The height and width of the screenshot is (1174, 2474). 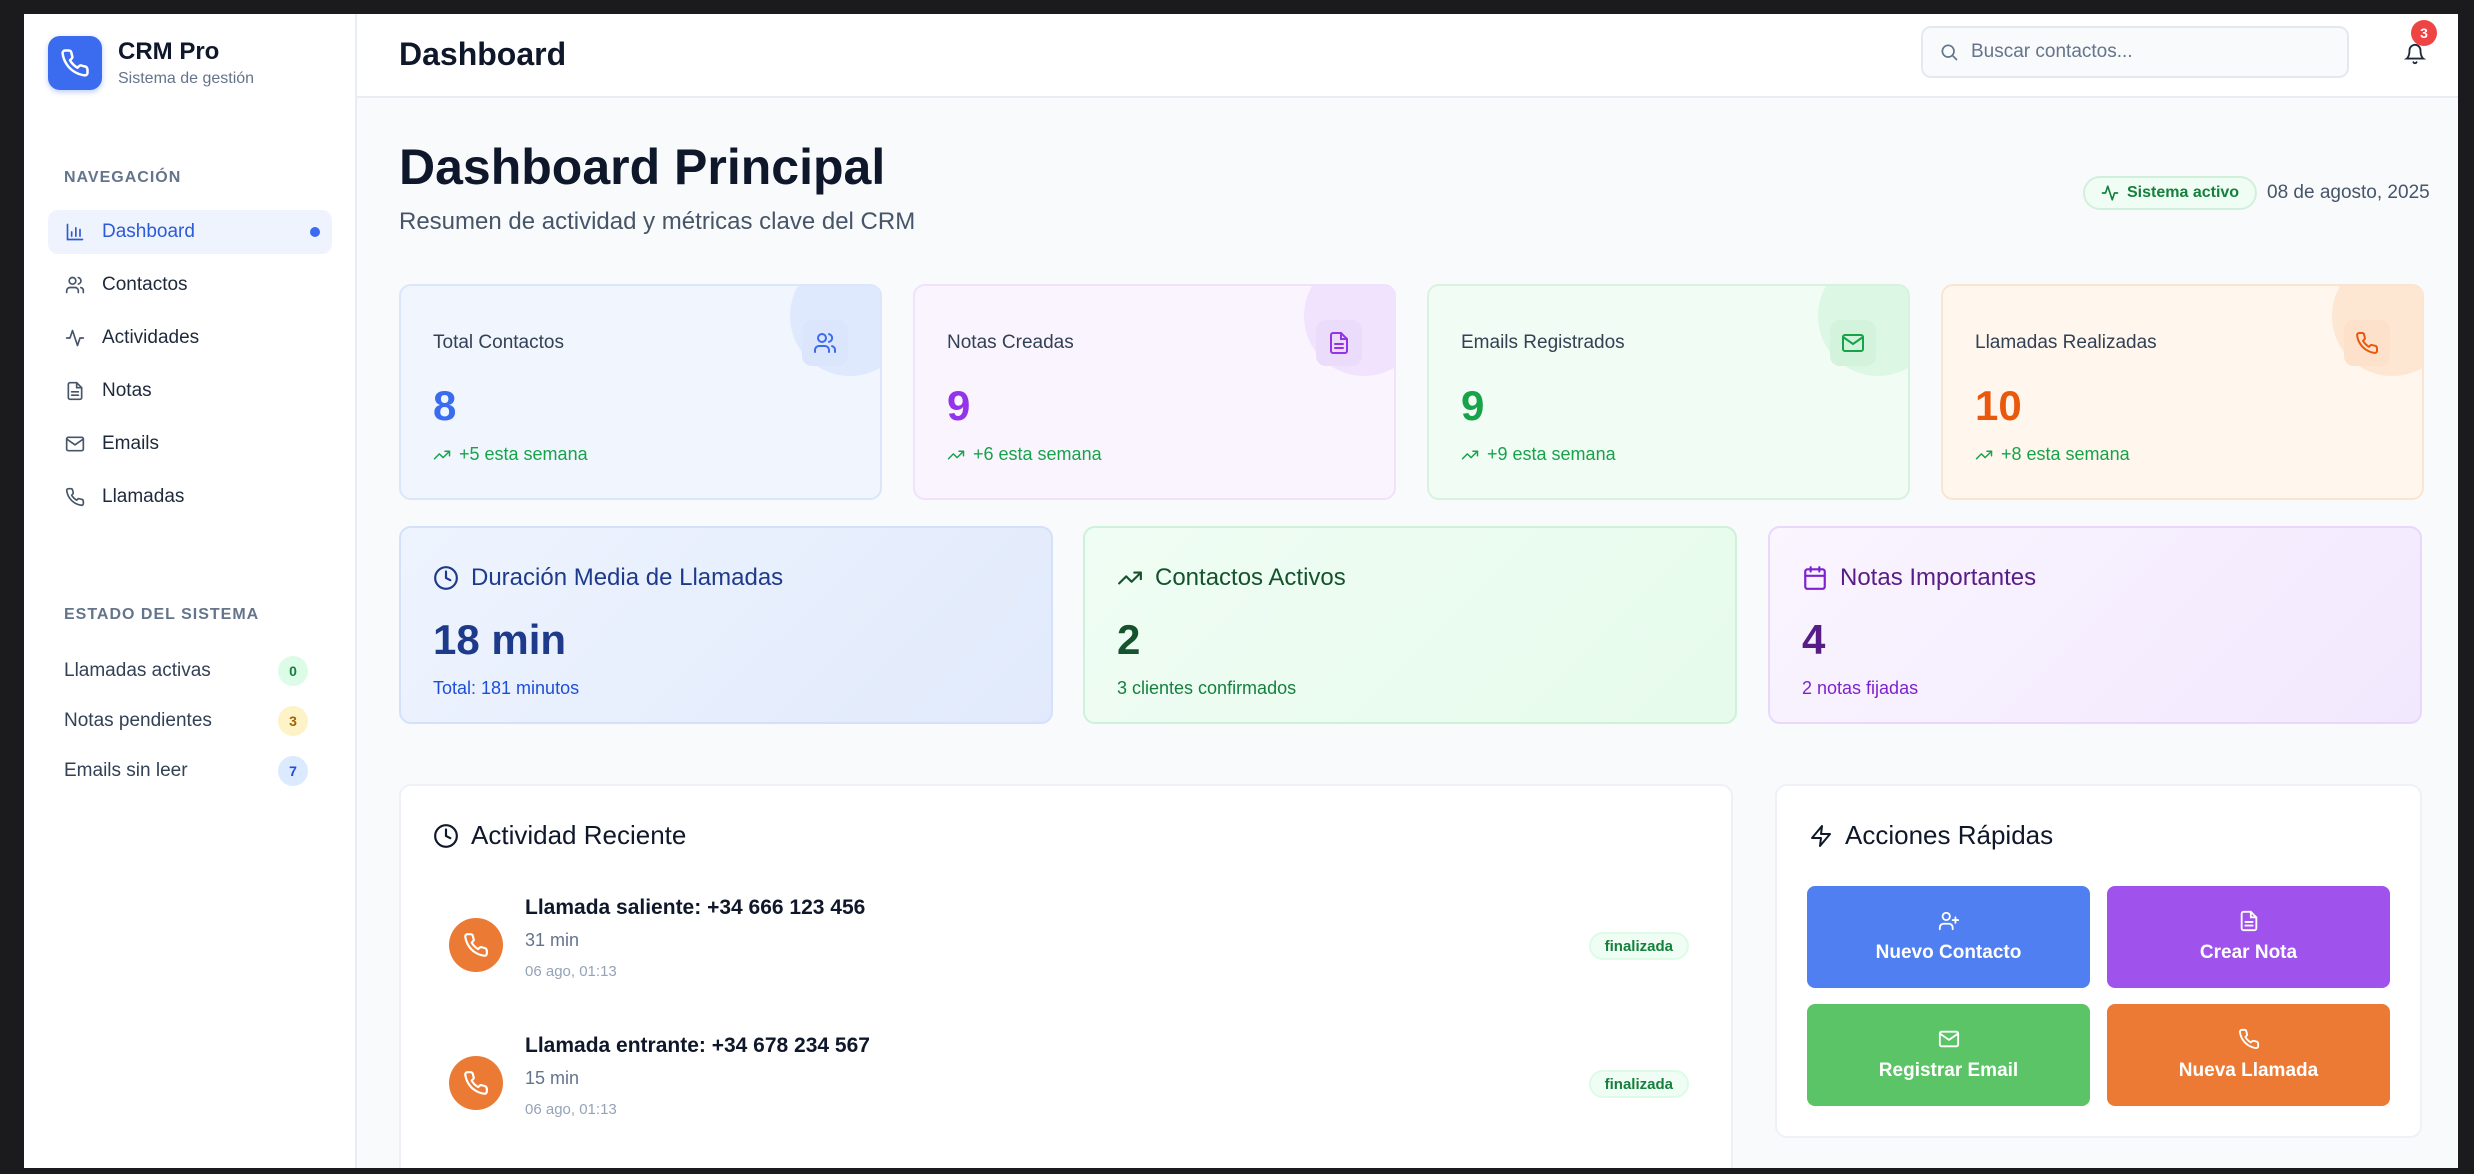 I want to click on stat-card-emails-registrados: Emails Registrados 9 +9 esta semana, so click(x=1668, y=392).